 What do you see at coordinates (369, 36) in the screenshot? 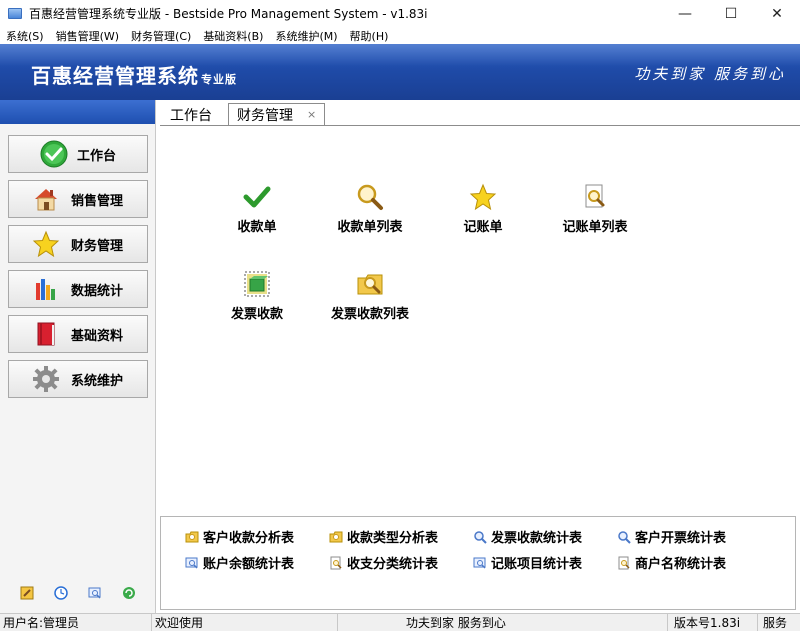
I see `menu-help: 帮助(H)` at bounding box center [369, 36].